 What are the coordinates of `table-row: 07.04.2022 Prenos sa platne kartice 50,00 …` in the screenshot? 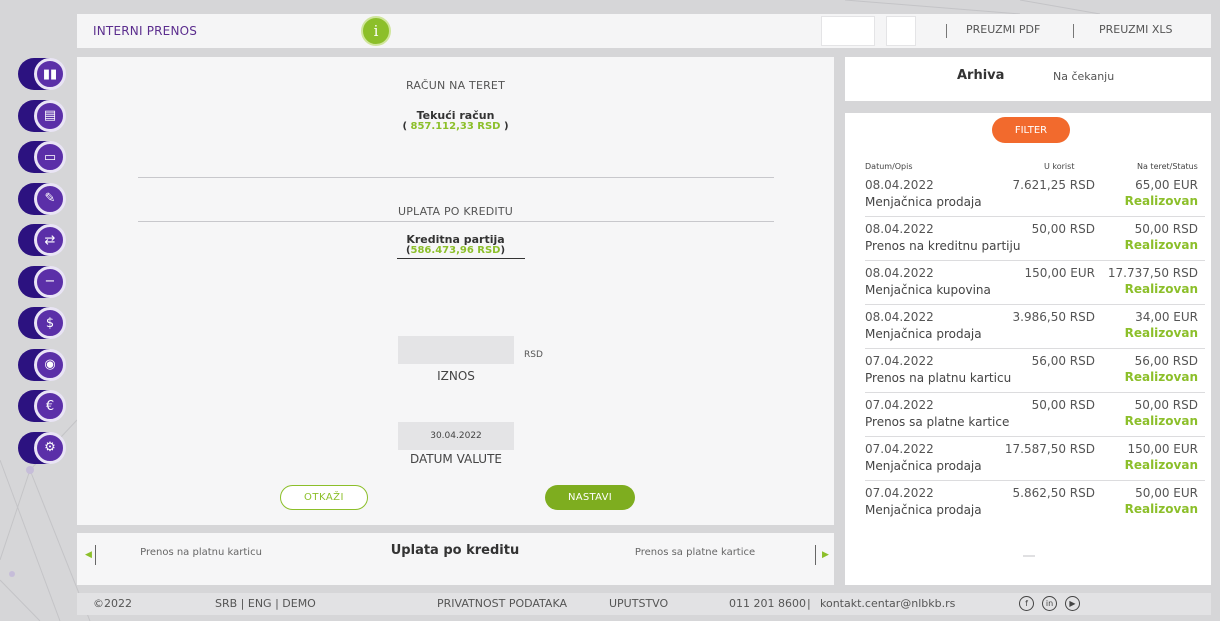 It's located at (1035, 415).